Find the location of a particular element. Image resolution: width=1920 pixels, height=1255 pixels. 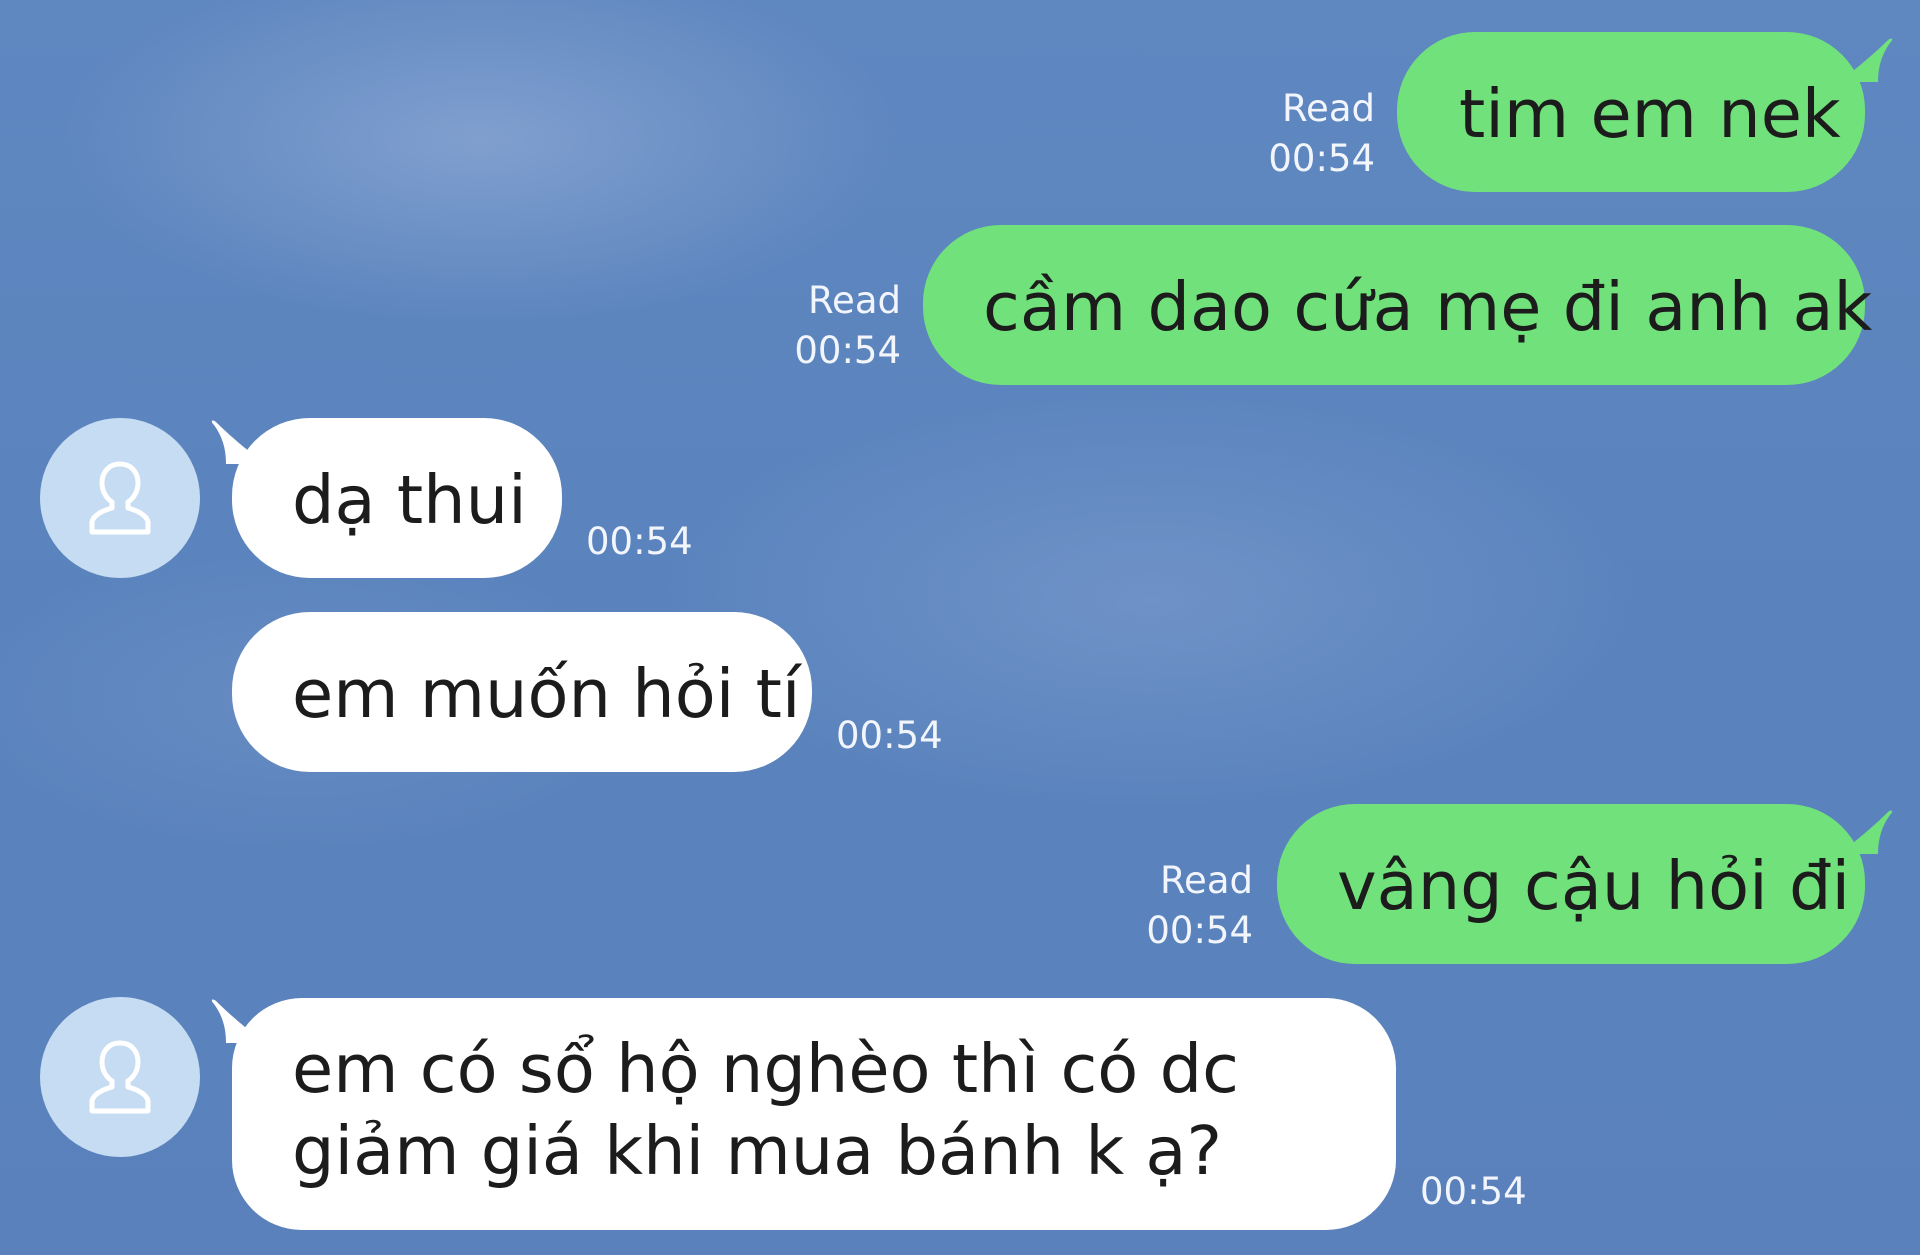

message-bubble: tim em nek is located at coordinates (1631, 112).